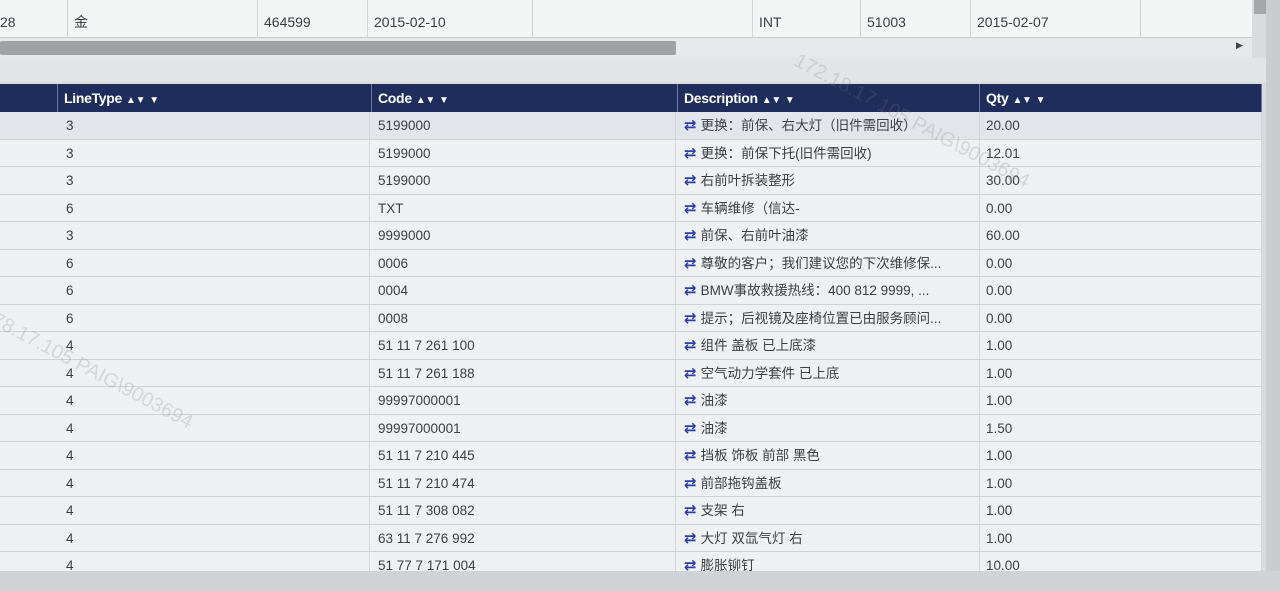 This screenshot has width=1280, height=591. Describe the element at coordinates (631, 291) in the screenshot. I see `table-row: 6 0004 ⇄ BMW事故救援热线：400 812 9999, ... 0.00` at that location.